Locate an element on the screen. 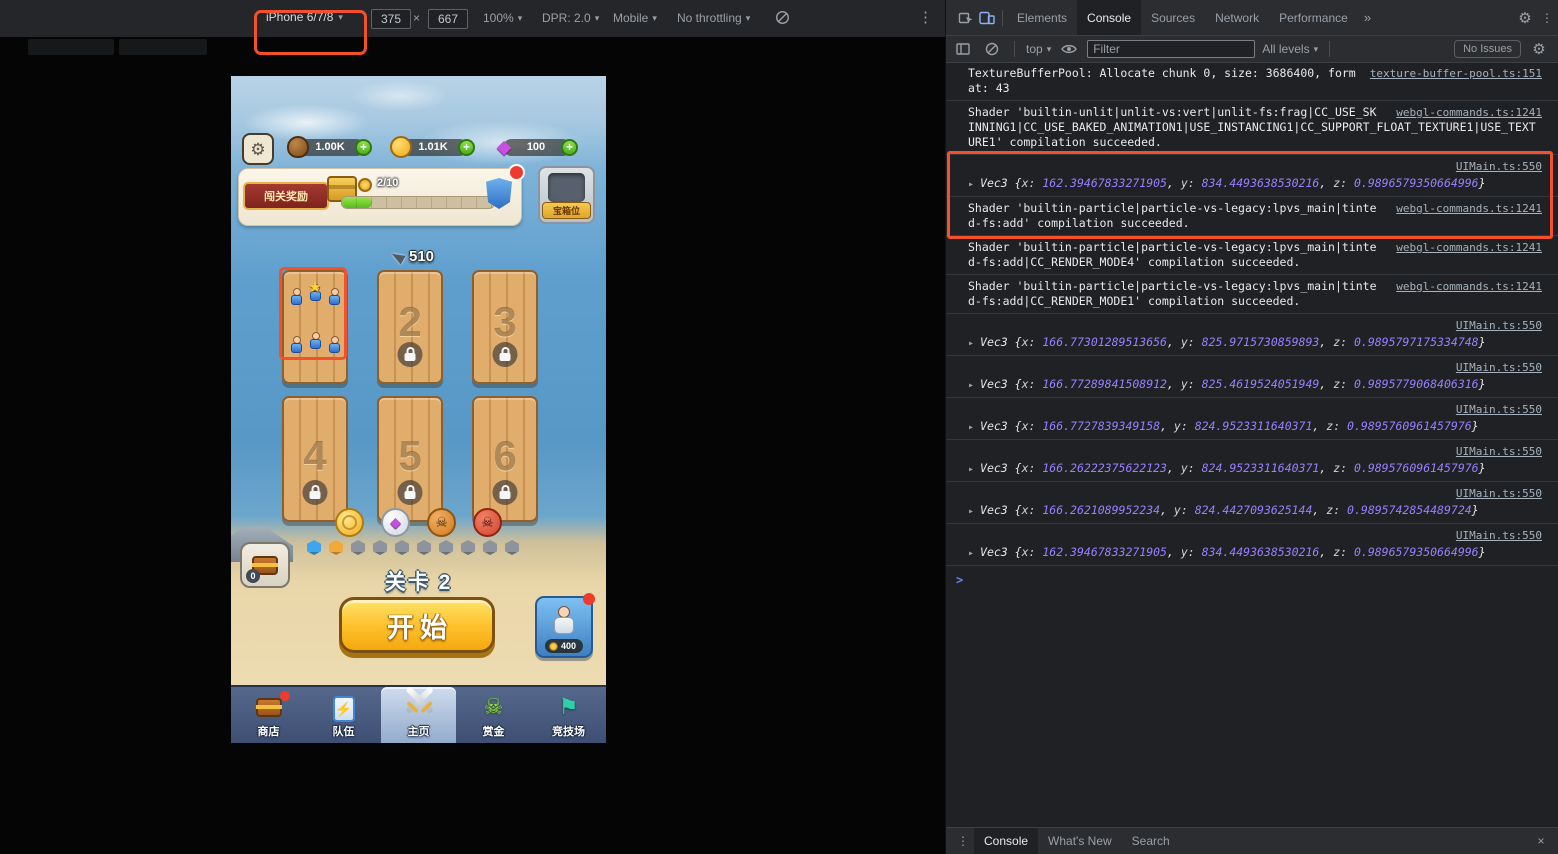 Image resolution: width=1558 pixels, height=854 pixels. console-prompt: > is located at coordinates (1252, 579).